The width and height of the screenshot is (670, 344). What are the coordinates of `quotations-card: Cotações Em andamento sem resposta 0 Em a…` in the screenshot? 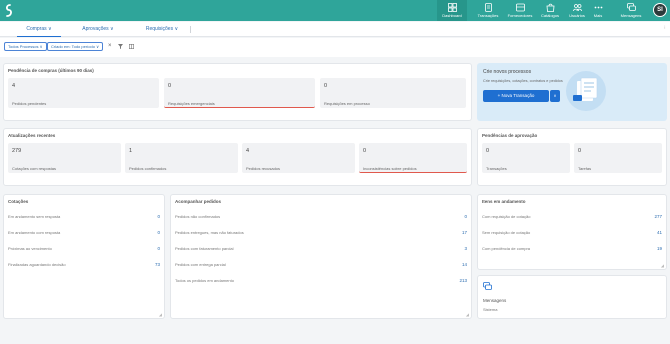 It's located at (84, 256).